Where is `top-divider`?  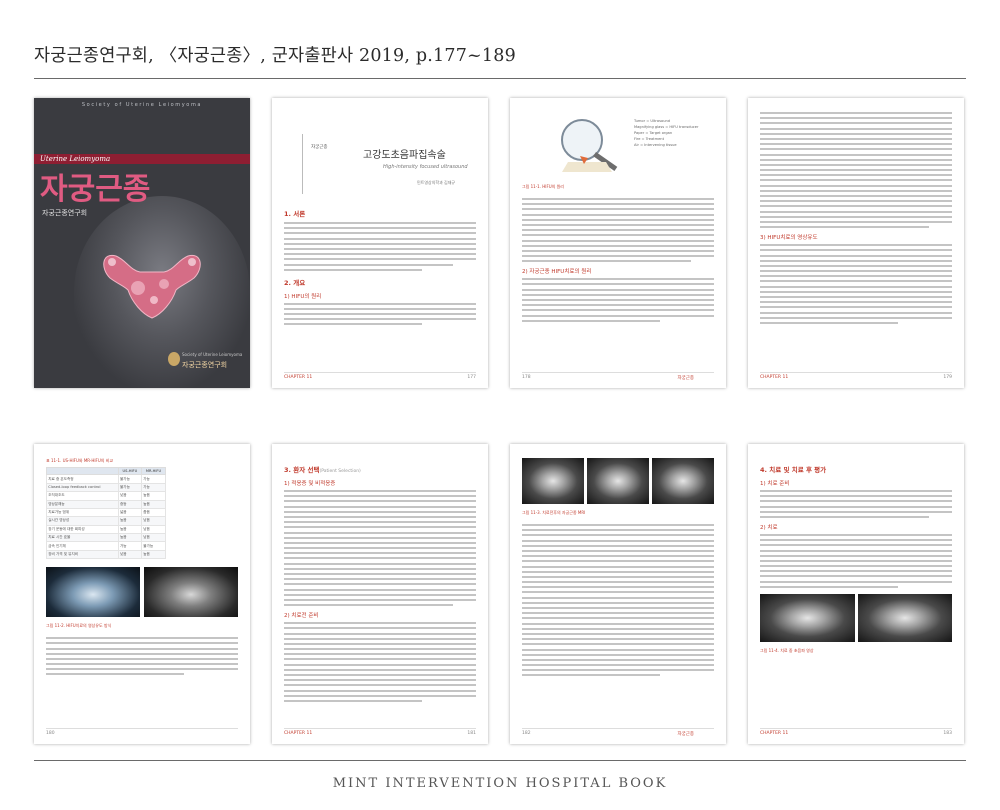 top-divider is located at coordinates (500, 78).